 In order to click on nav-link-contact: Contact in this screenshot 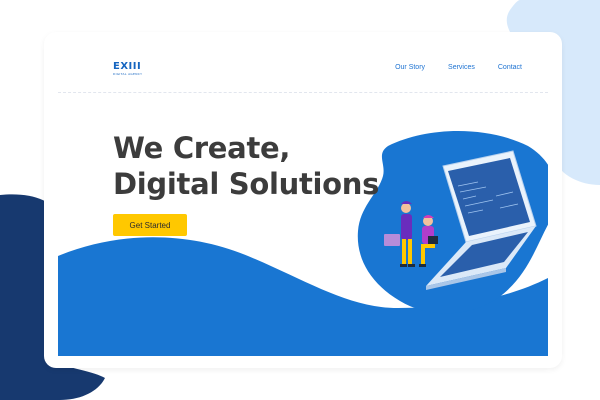, I will do `click(510, 67)`.